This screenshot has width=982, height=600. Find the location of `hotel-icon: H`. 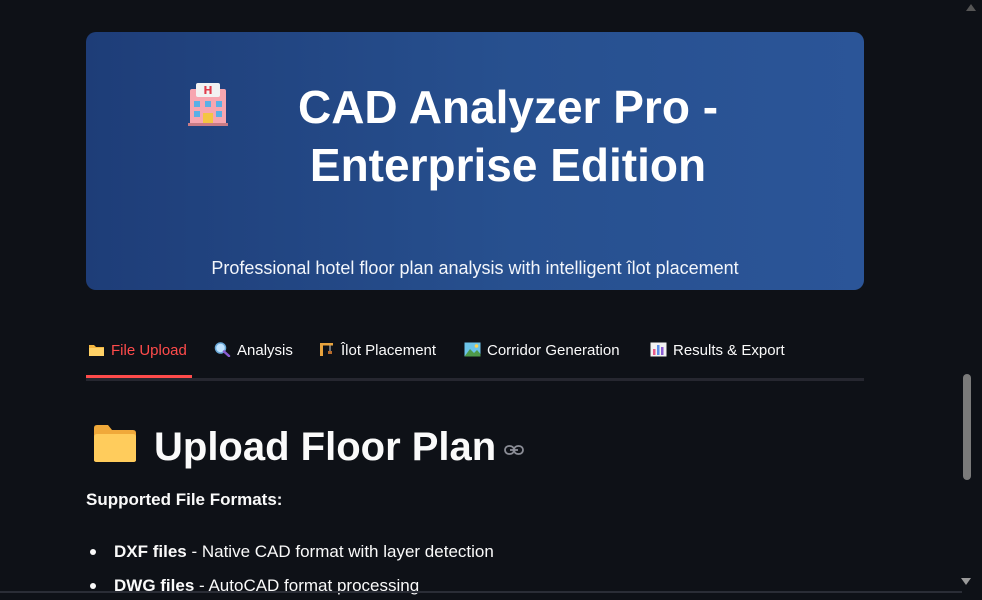

hotel-icon: H is located at coordinates (208, 104).